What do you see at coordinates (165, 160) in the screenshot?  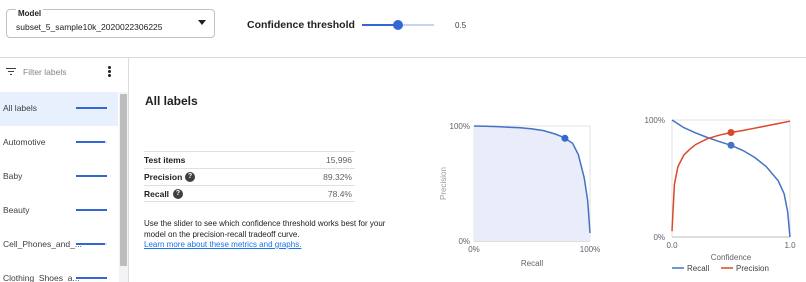 I see `metric-name: Test items` at bounding box center [165, 160].